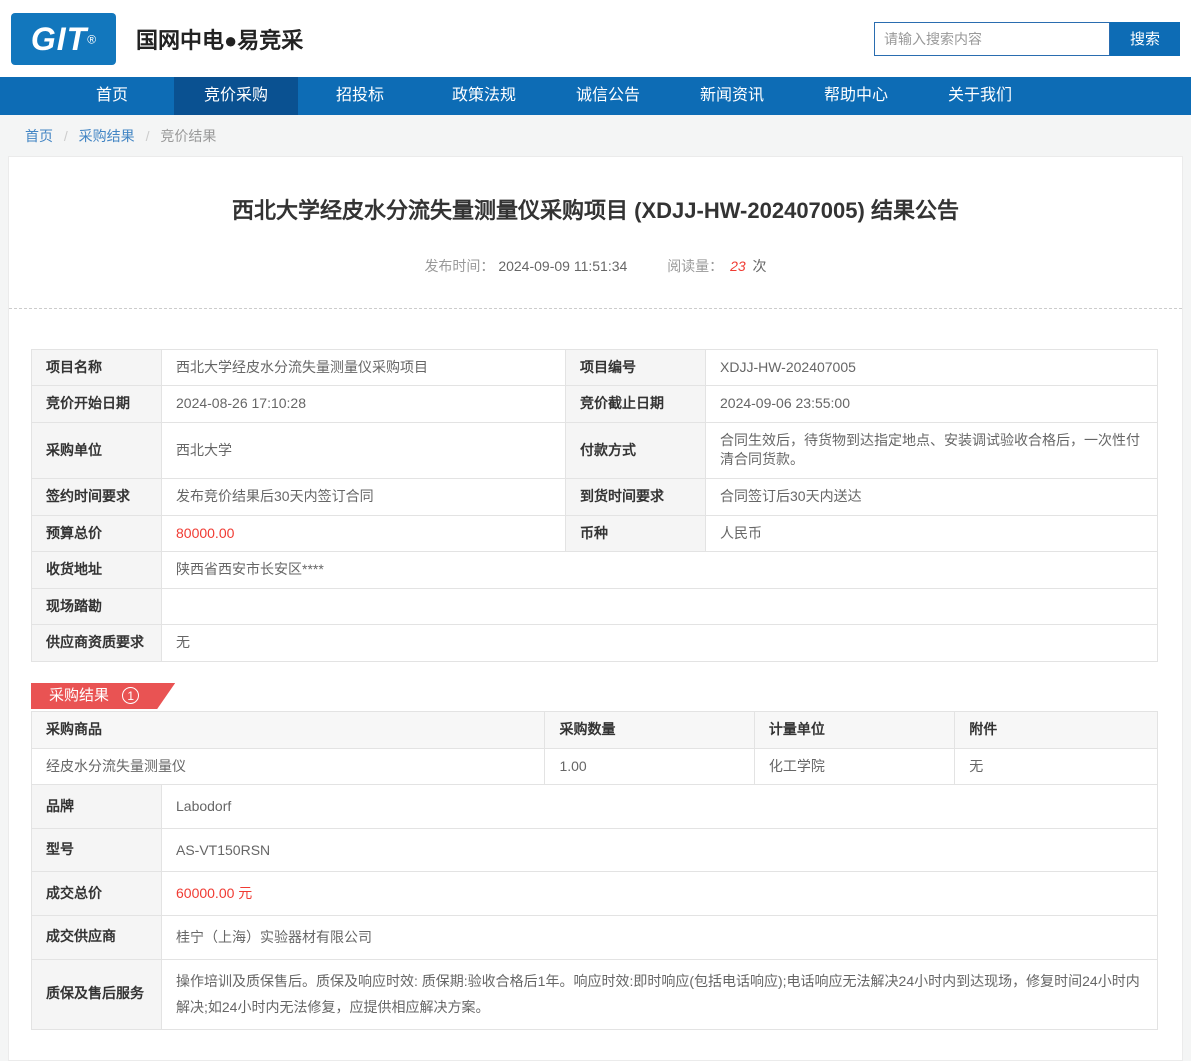 This screenshot has width=1191, height=1061. What do you see at coordinates (856, 96) in the screenshot?
I see `nav-item-help-center: 帮助中心` at bounding box center [856, 96].